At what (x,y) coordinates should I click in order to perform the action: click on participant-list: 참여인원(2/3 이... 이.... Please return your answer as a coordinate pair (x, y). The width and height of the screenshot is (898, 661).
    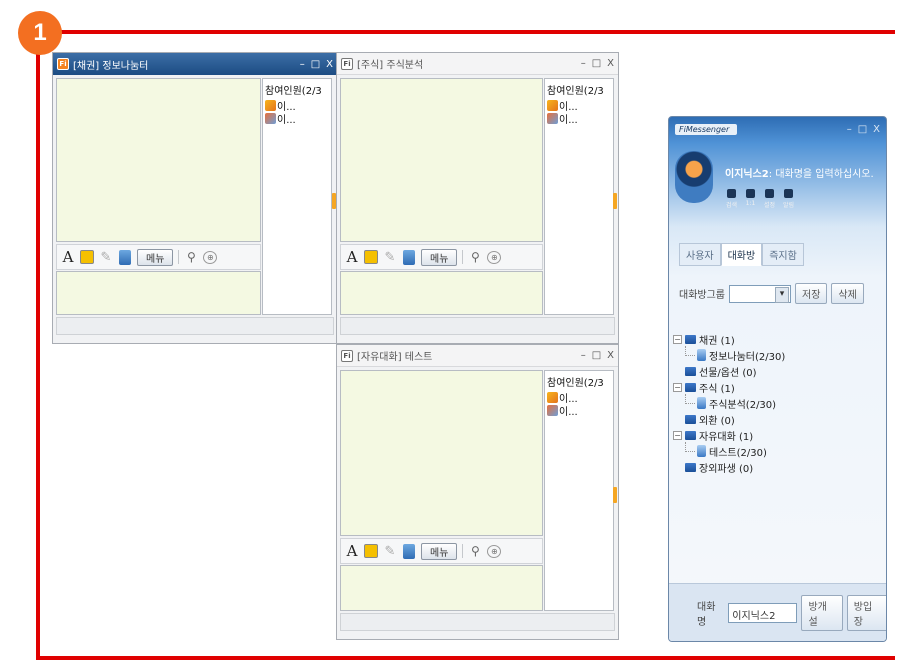
    Looking at the image, I should click on (297, 196).